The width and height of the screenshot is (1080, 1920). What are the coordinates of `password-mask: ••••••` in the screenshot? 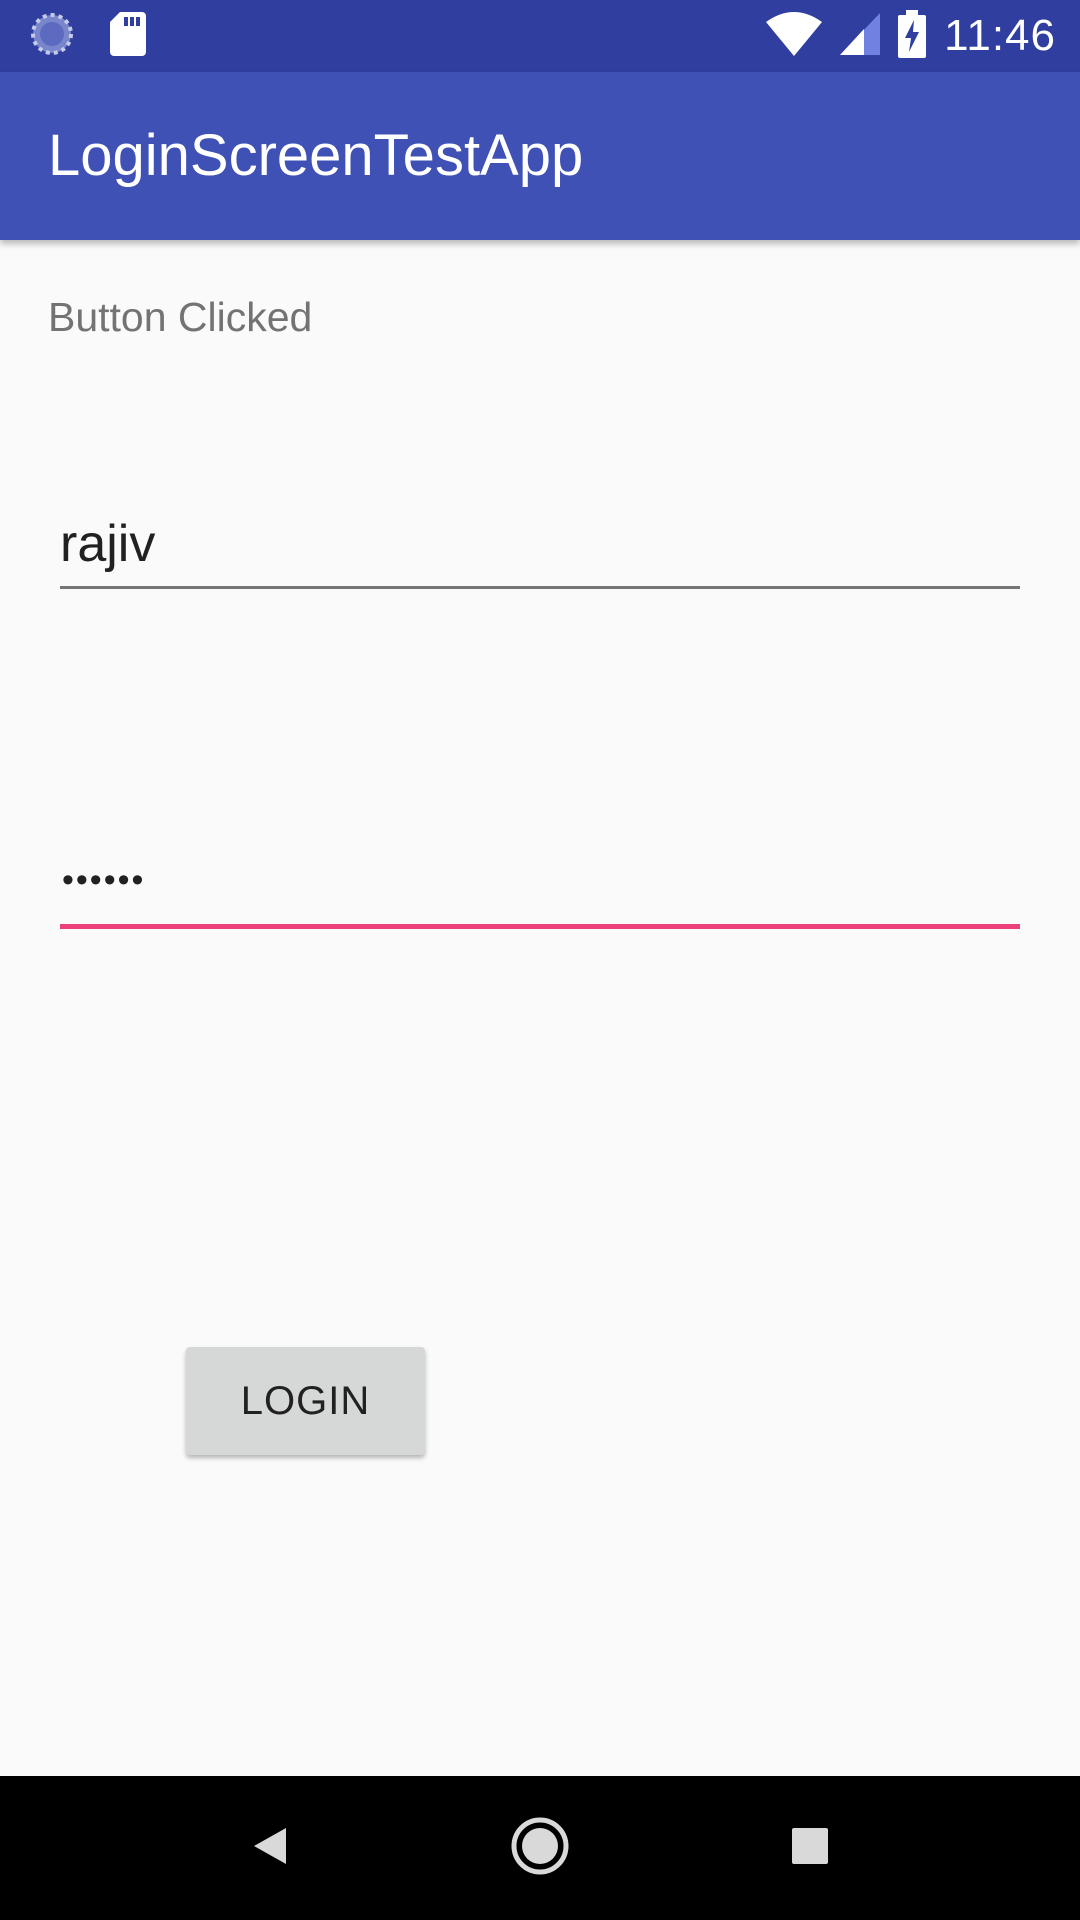 It's located at (104, 880).